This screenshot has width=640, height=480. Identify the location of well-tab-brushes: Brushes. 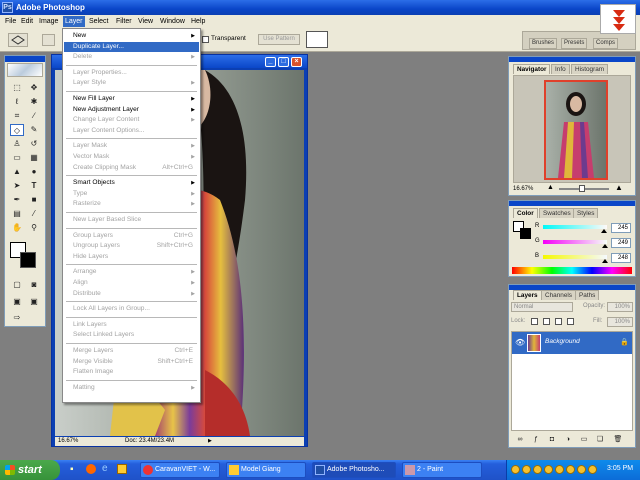
(543, 43).